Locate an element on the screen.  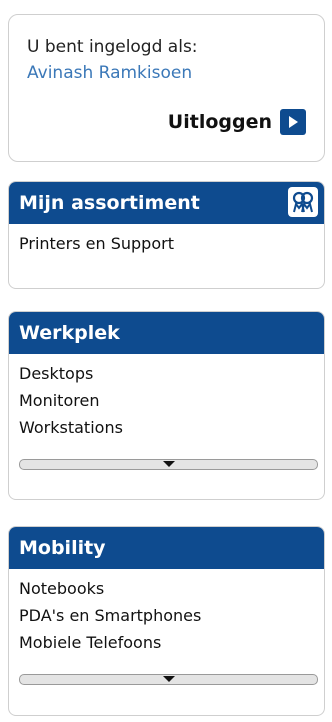
section-mijn-assortiment: Mijn assortiment Printers en Support is located at coordinates (166, 235).